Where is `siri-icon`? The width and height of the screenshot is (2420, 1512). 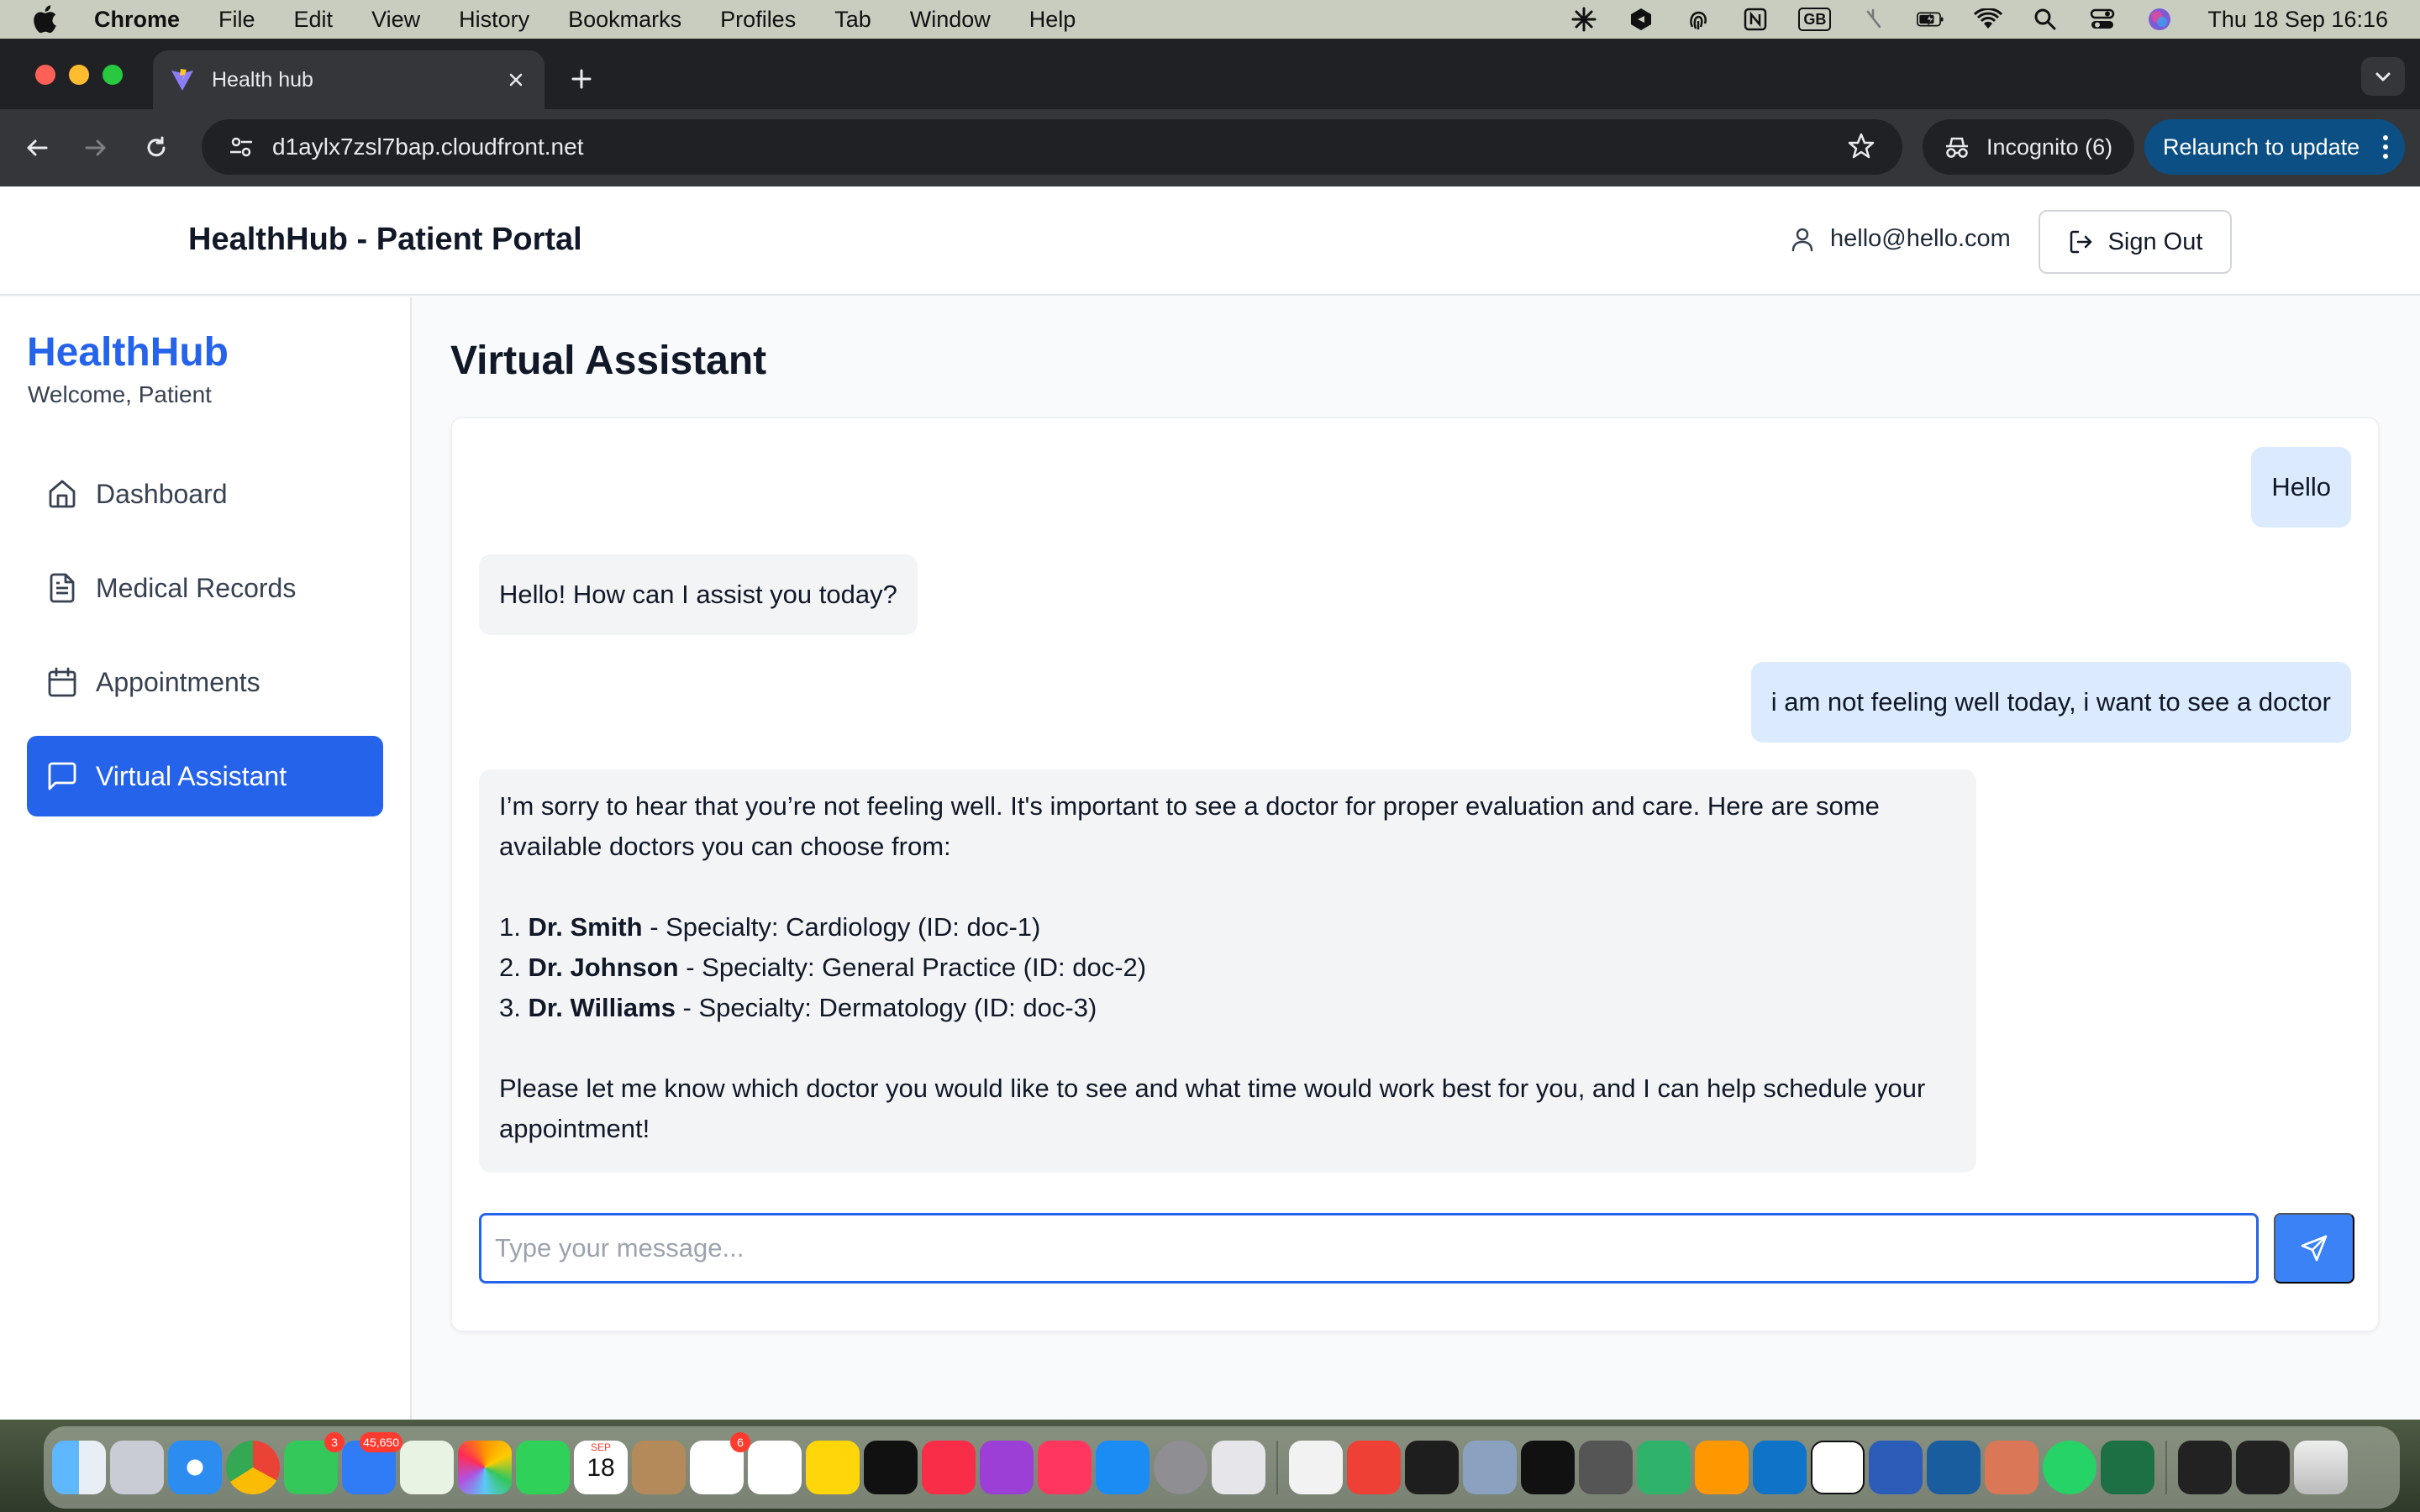
siri-icon is located at coordinates (2159, 19).